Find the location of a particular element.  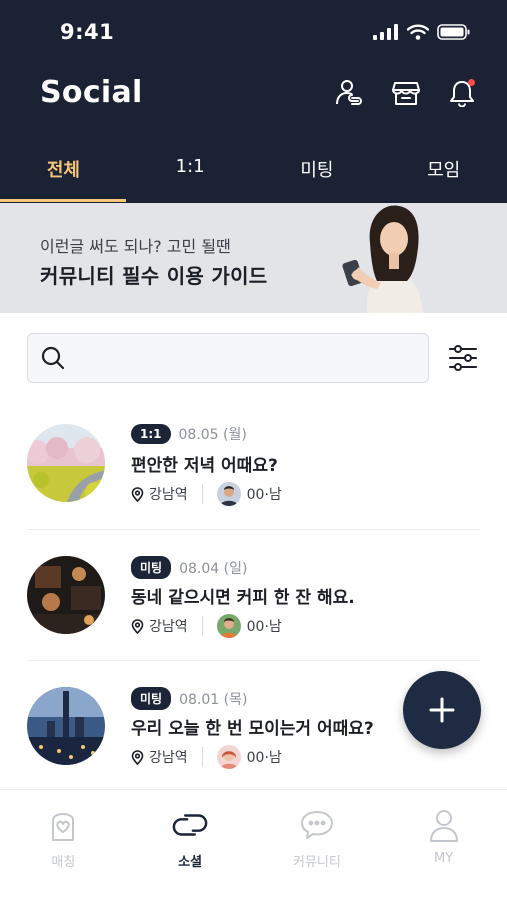

friends-button is located at coordinates (350, 93).